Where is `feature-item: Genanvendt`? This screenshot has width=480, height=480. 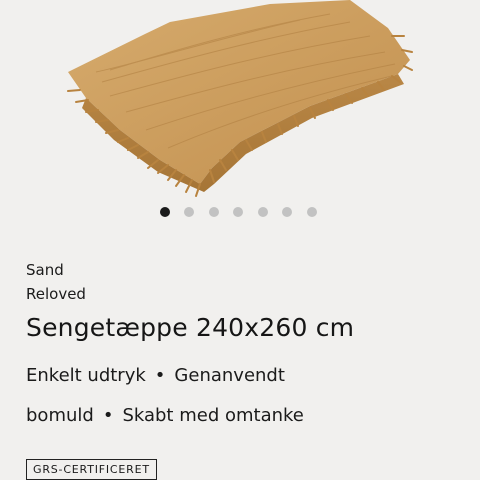 feature-item: Genanvendt is located at coordinates (229, 375).